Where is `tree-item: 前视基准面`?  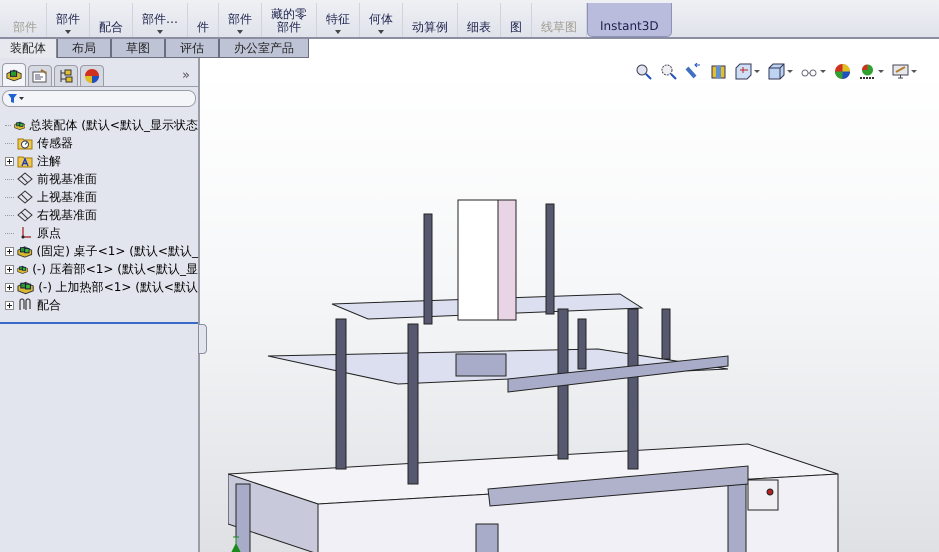
tree-item: 前视基准面 is located at coordinates (67, 179).